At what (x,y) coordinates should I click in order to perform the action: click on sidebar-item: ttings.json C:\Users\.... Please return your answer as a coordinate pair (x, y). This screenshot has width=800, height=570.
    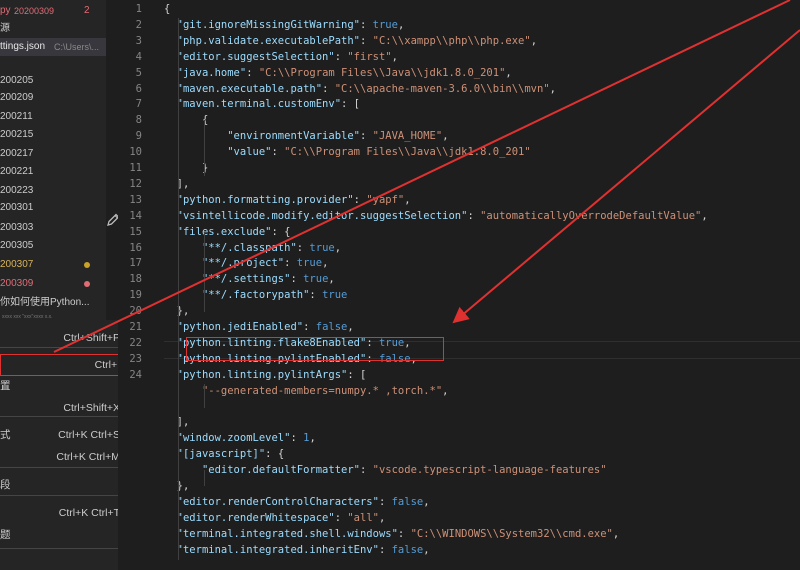
    Looking at the image, I should click on (53, 47).